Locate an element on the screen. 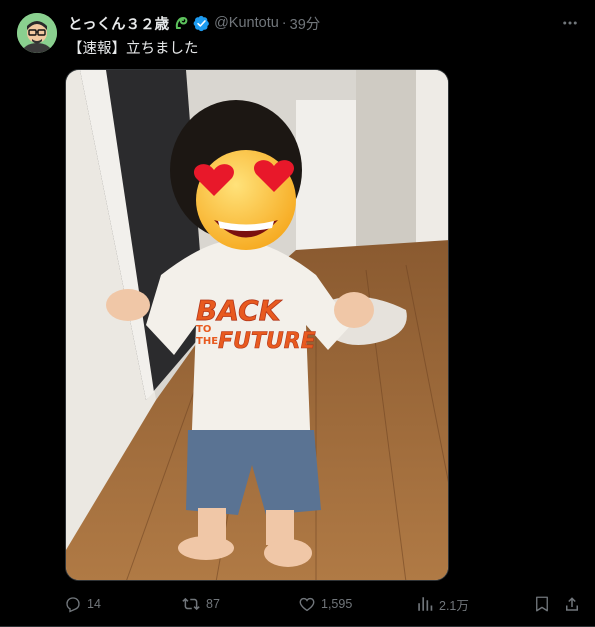  views-button: 2.1万 is located at coordinates (442, 604).